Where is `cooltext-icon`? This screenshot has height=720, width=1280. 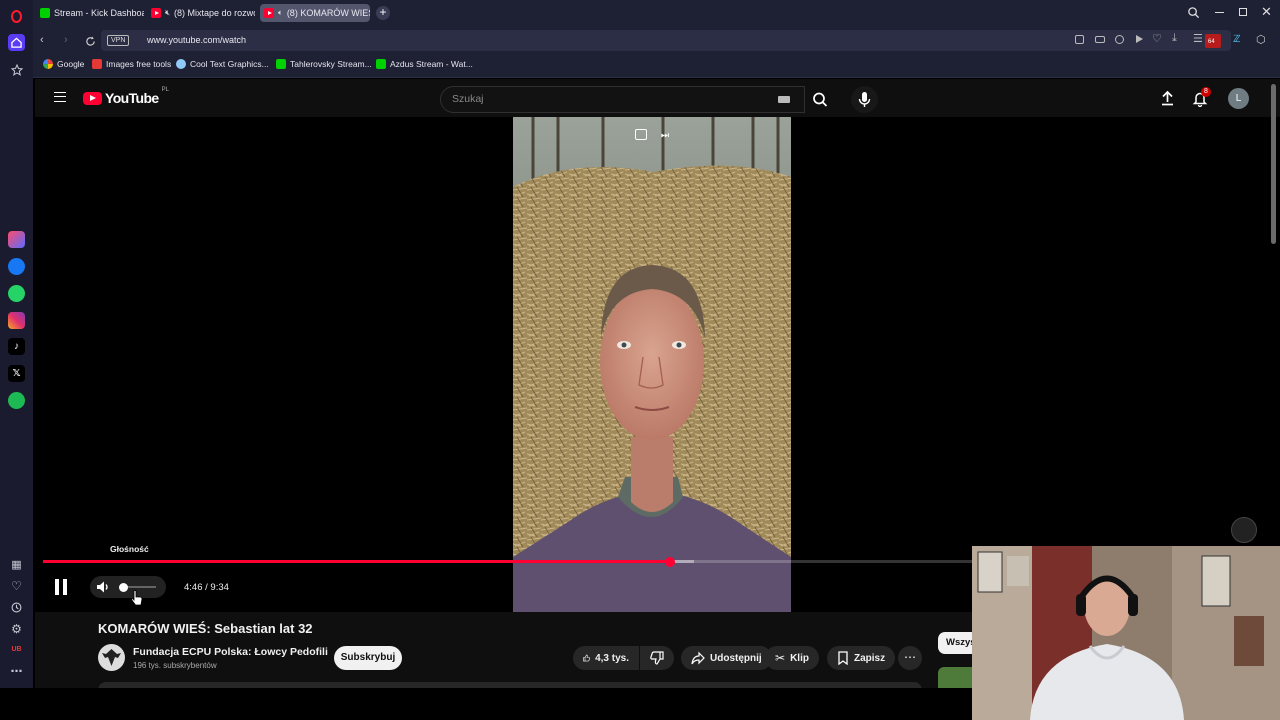 cooltext-icon is located at coordinates (181, 64).